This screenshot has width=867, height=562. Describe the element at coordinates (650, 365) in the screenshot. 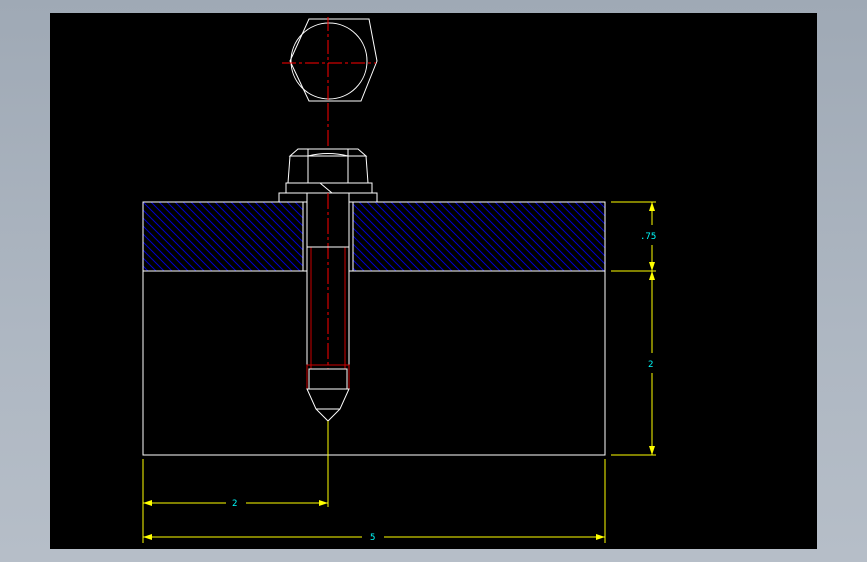

I see `dim-block-height: 2` at that location.